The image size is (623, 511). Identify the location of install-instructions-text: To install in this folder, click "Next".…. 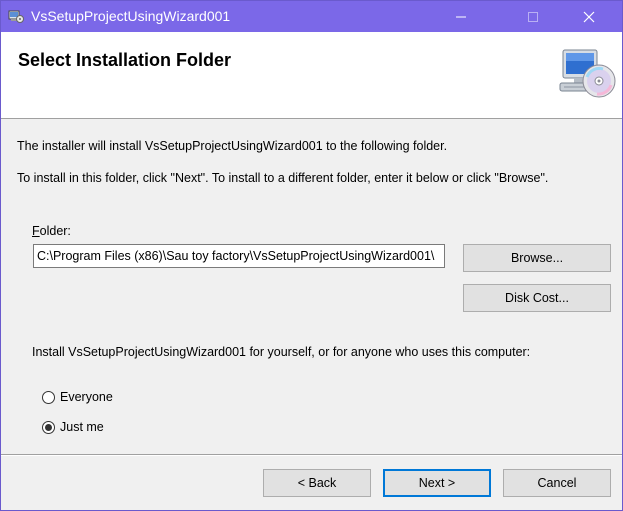
(283, 178).